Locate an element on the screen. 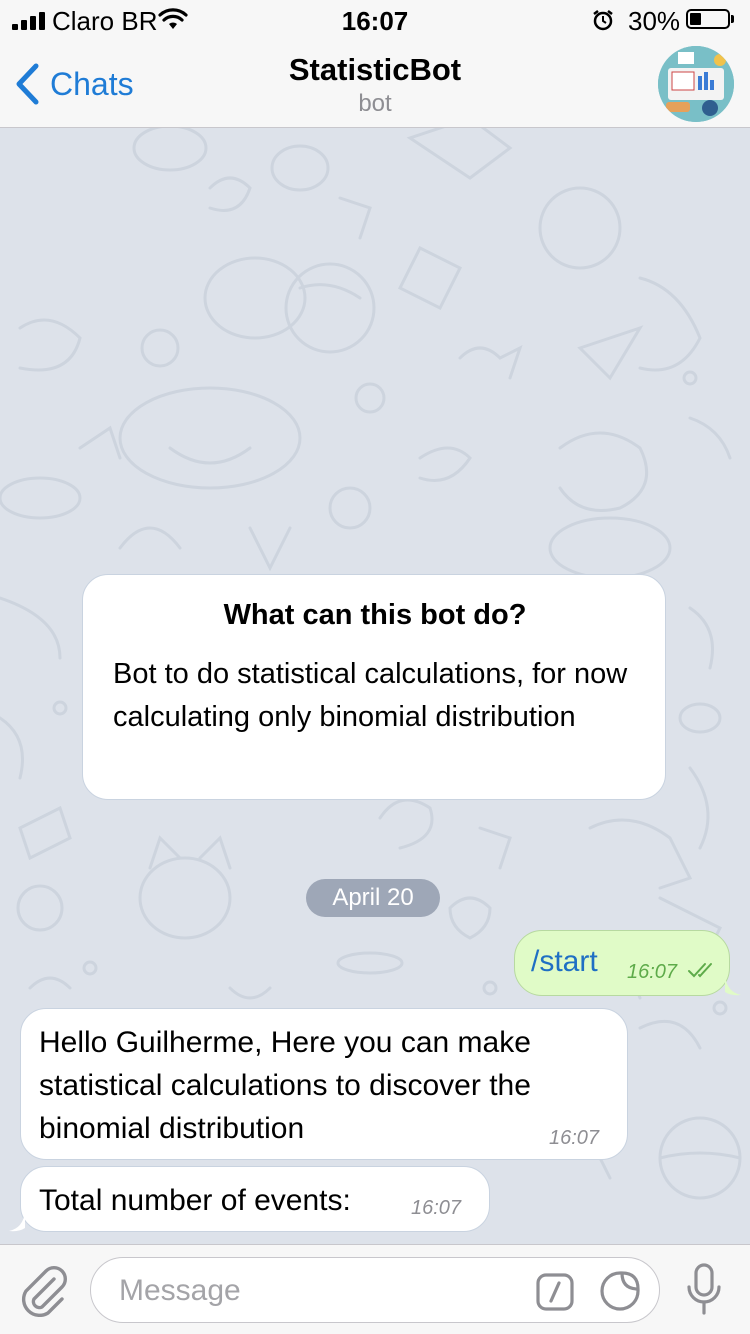  date-separator: April 20 is located at coordinates (373, 898).